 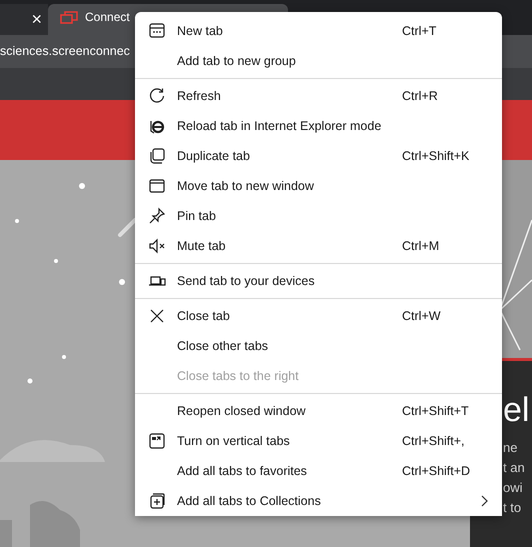 What do you see at coordinates (516, 410) in the screenshot?
I see `page-heading: el` at bounding box center [516, 410].